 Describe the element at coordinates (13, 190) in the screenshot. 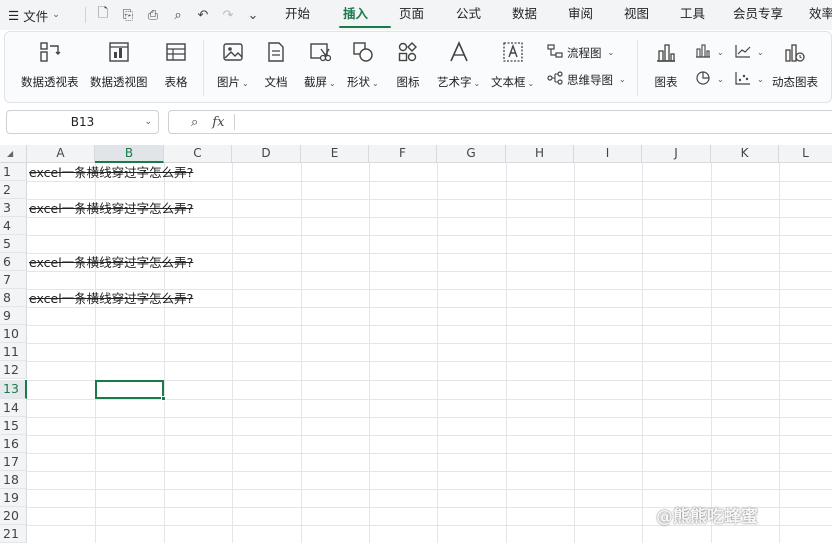

I see `row-header-2: 2` at that location.